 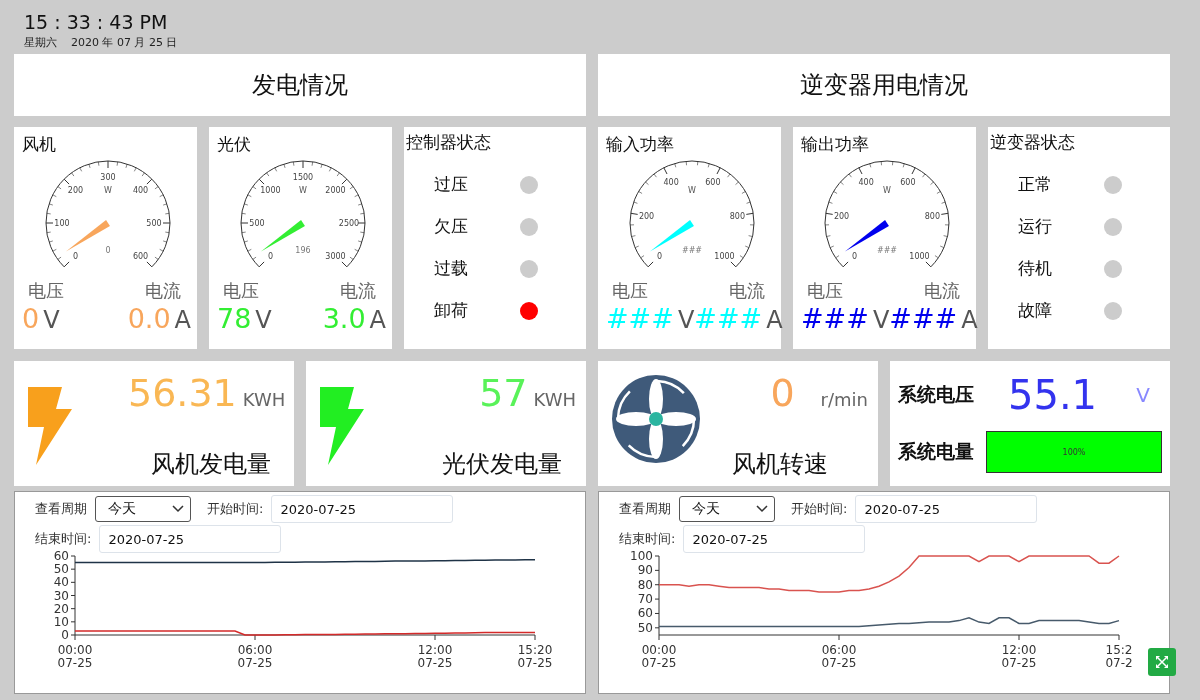 I want to click on status-title: 逆变器状态, so click(x=1032, y=142).